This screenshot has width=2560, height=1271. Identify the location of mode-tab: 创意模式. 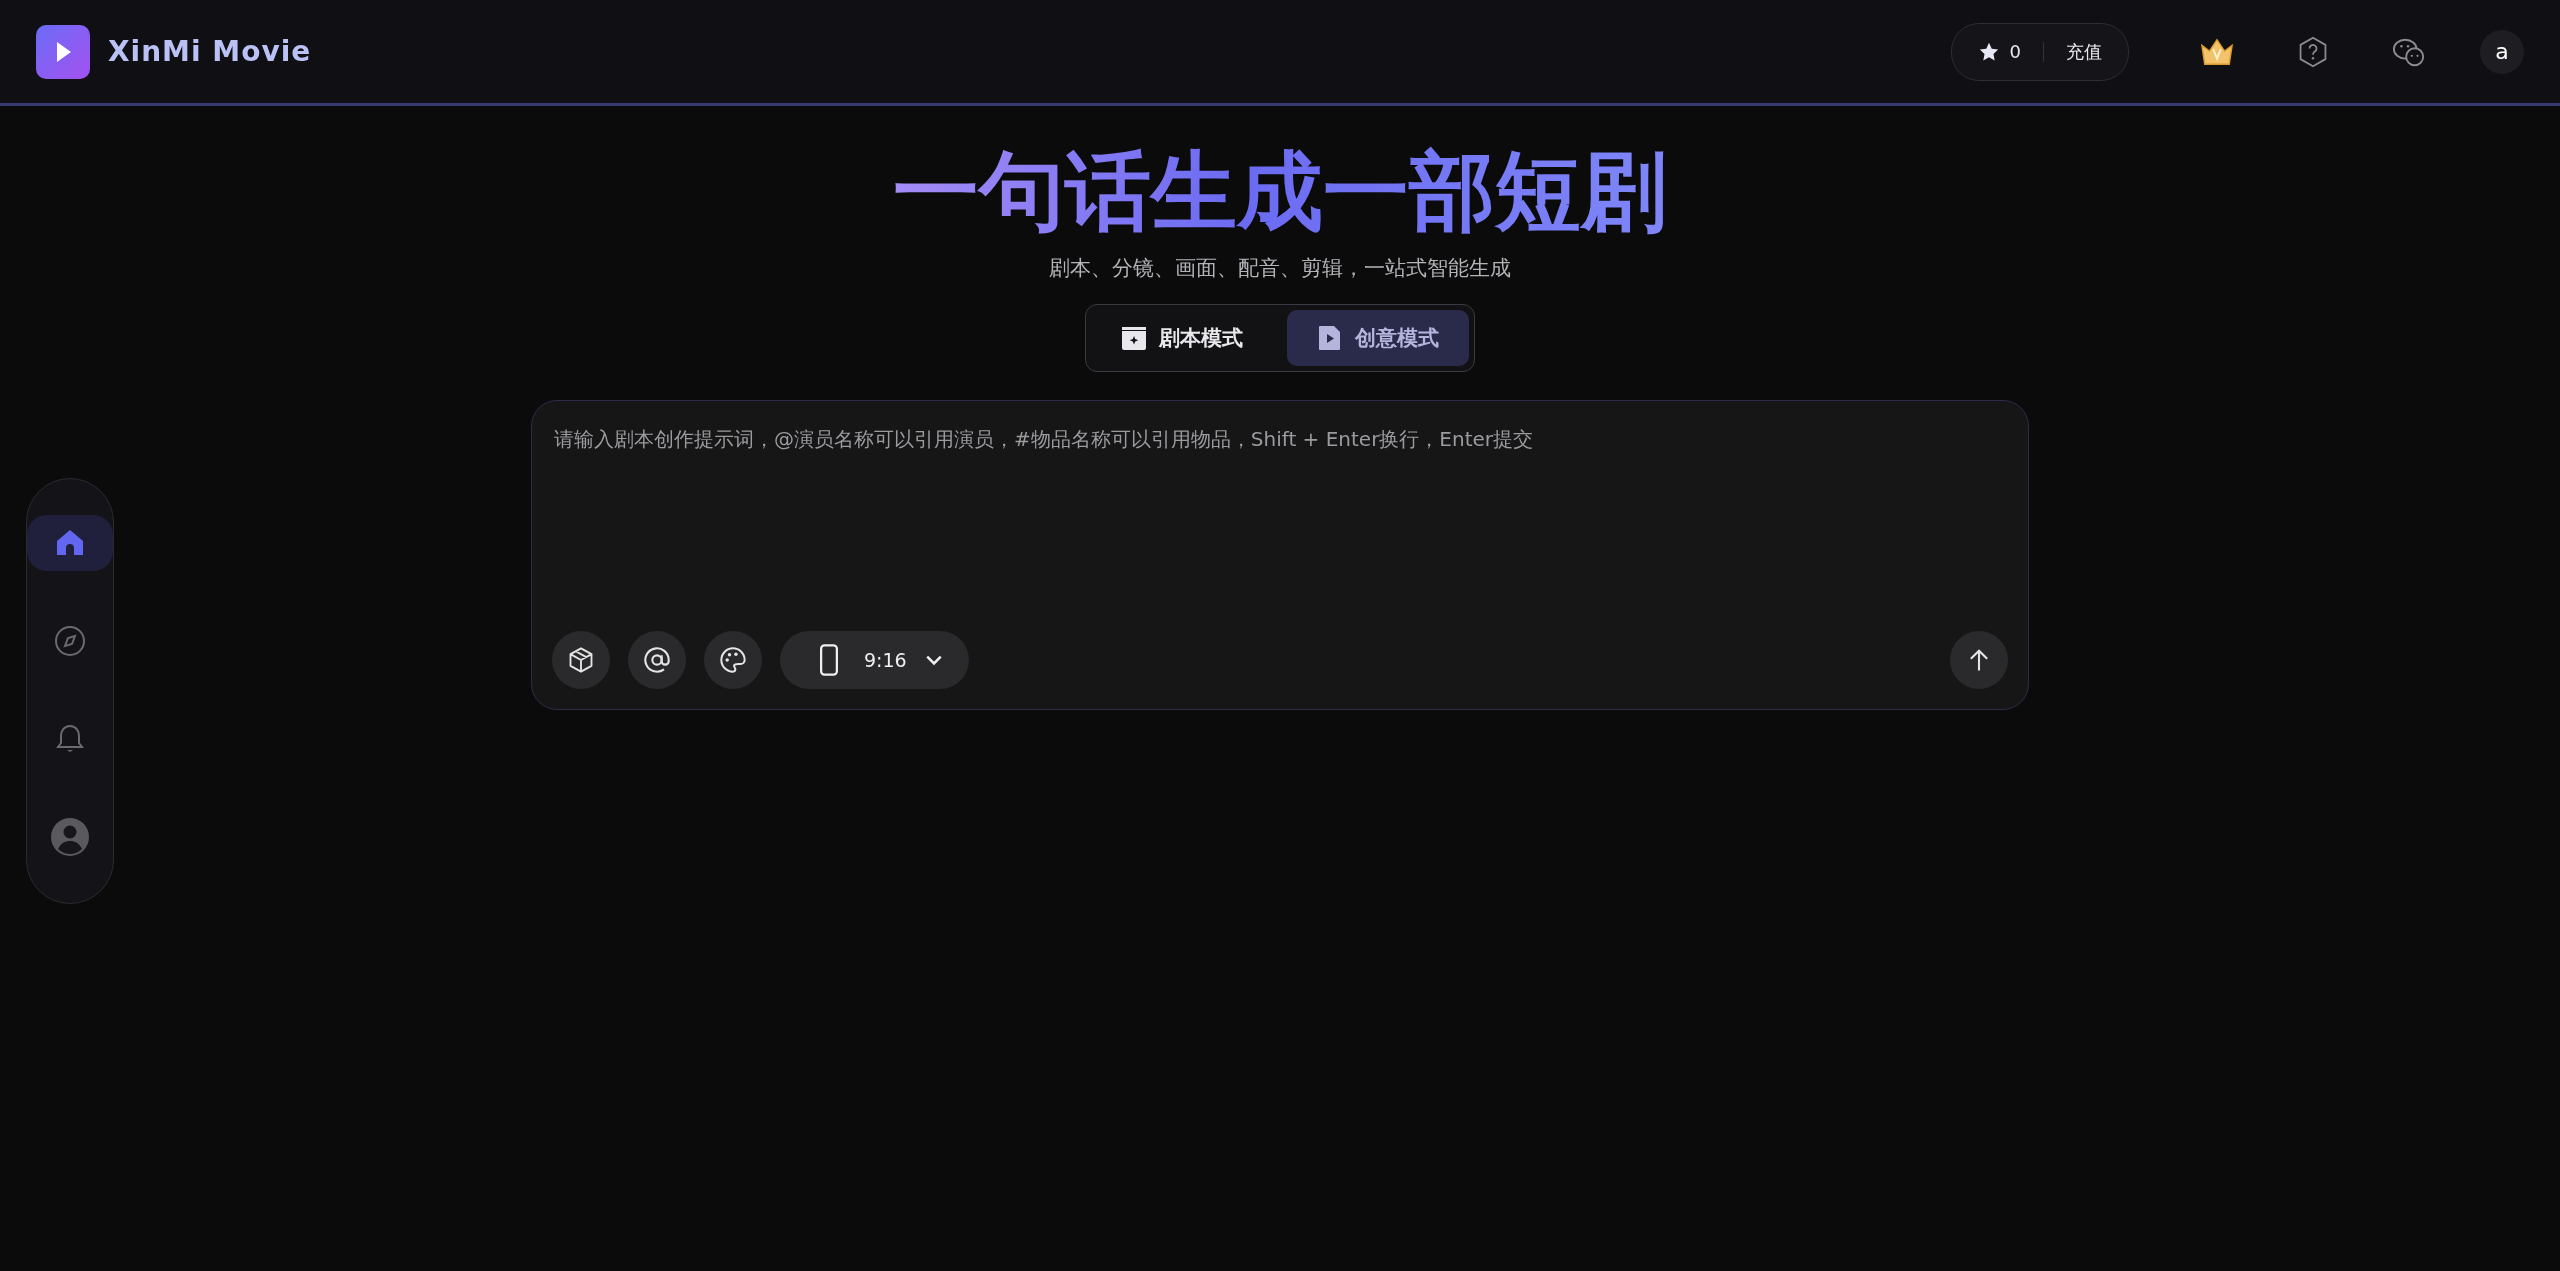
(1378, 337).